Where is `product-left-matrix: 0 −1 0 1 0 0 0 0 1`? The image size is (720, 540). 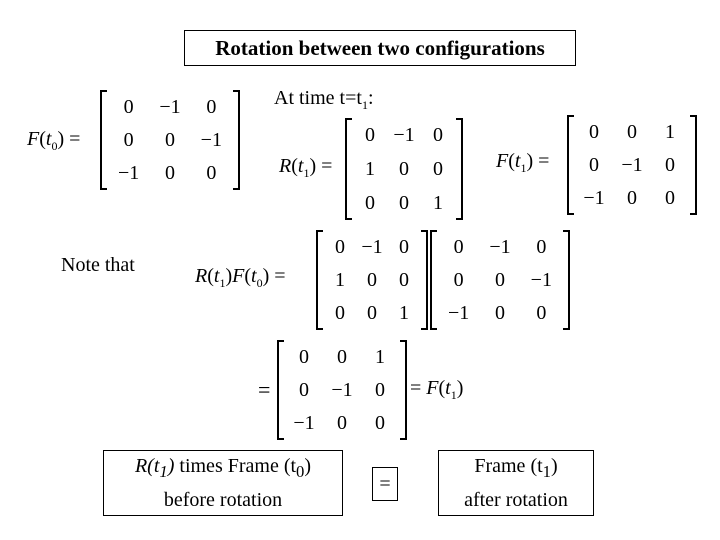 product-left-matrix: 0 −1 0 1 0 0 0 0 1 is located at coordinates (372, 280).